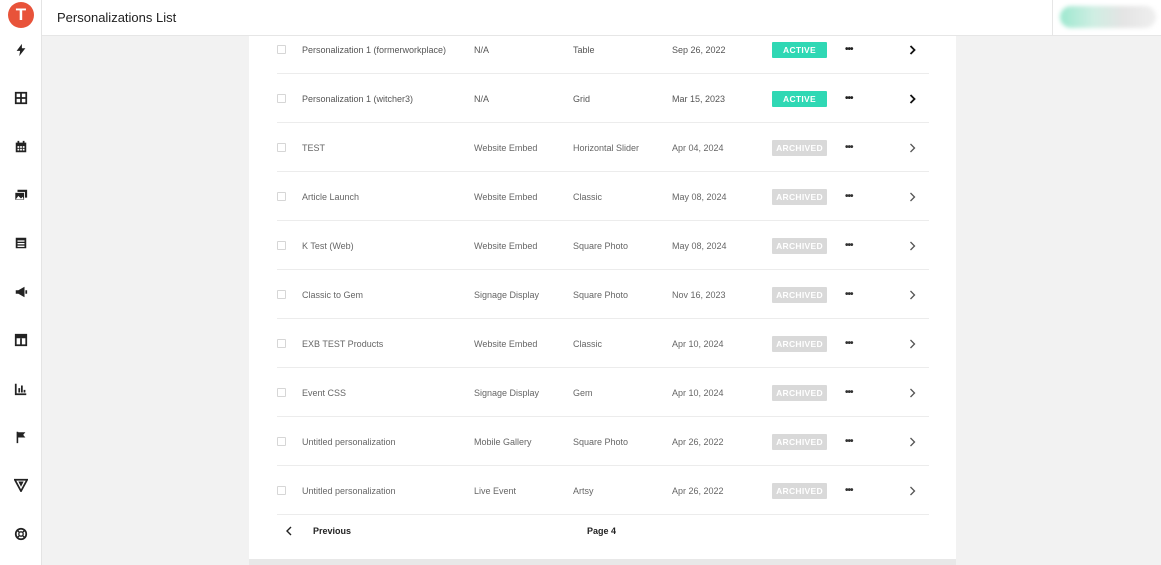 Image resolution: width=1161 pixels, height=565 pixels. I want to click on page-indicator: Page 4, so click(602, 531).